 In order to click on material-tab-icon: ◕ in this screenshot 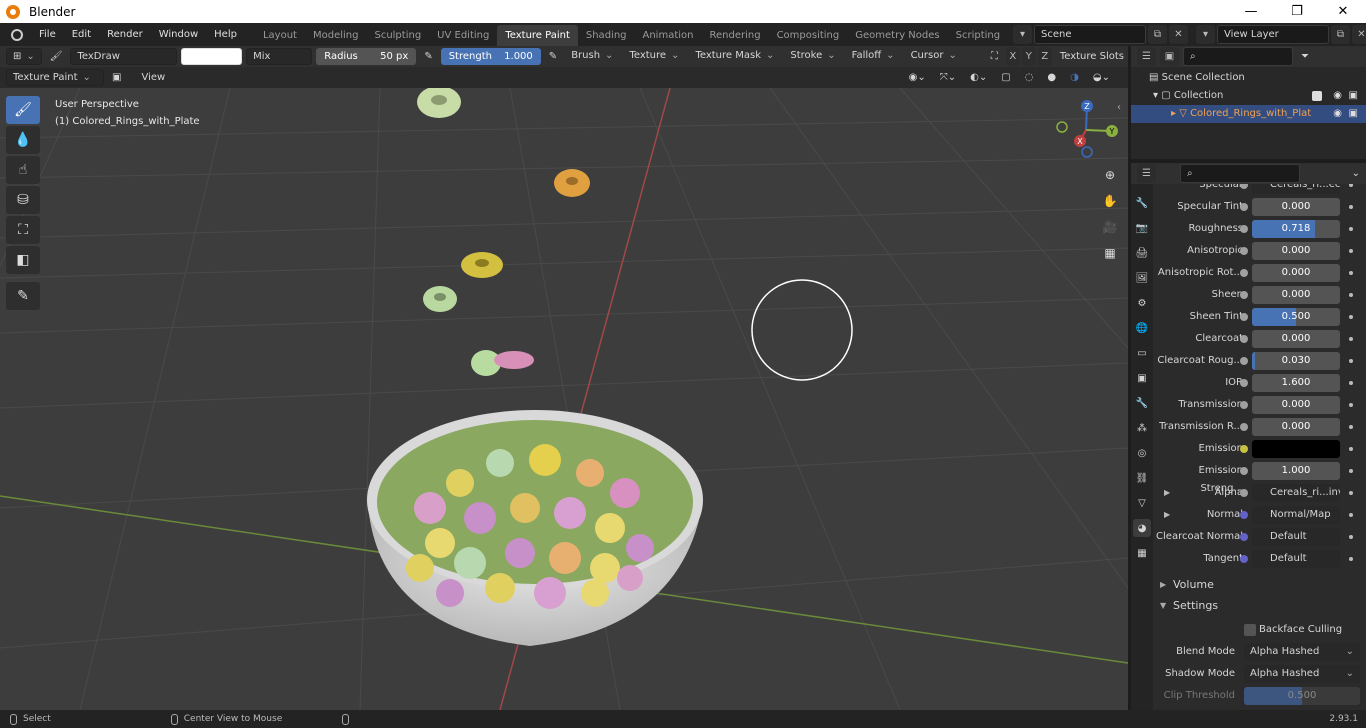, I will do `click(1142, 528)`.